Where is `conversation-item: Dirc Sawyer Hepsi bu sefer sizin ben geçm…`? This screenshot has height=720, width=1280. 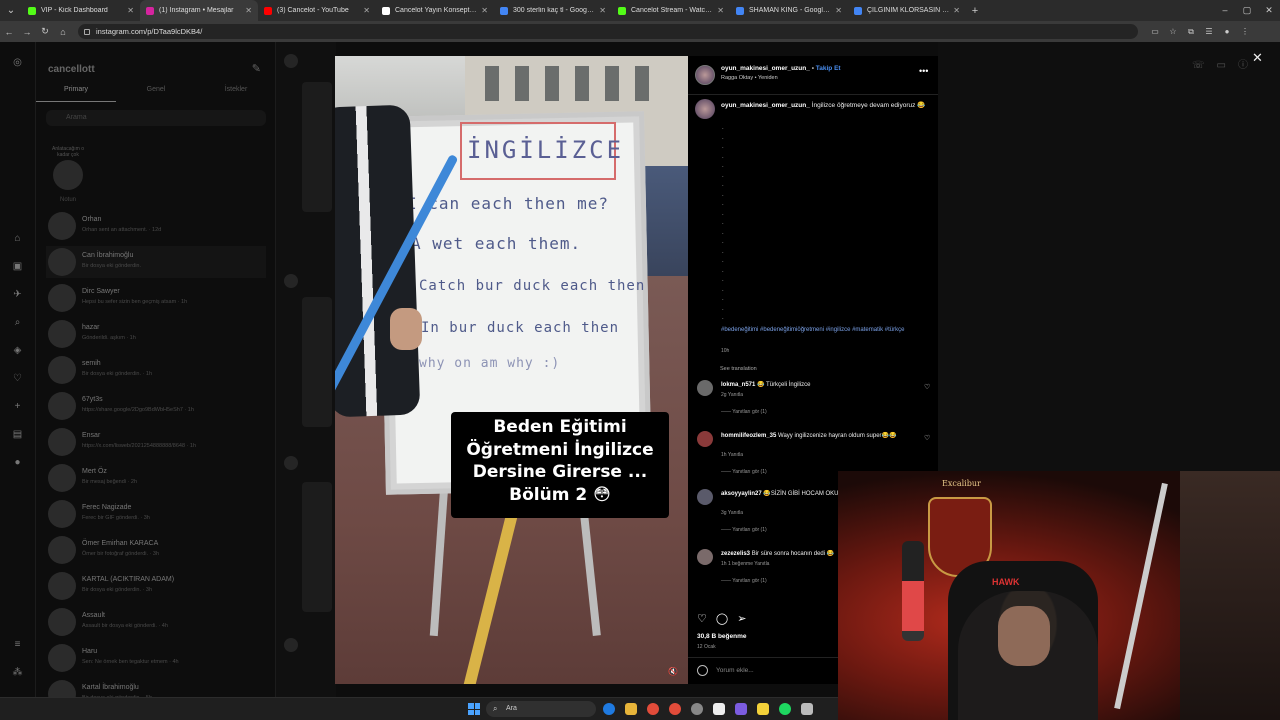
conversation-item: Dirc Sawyer Hepsi bu sefer sizin ben geçm… is located at coordinates (156, 298).